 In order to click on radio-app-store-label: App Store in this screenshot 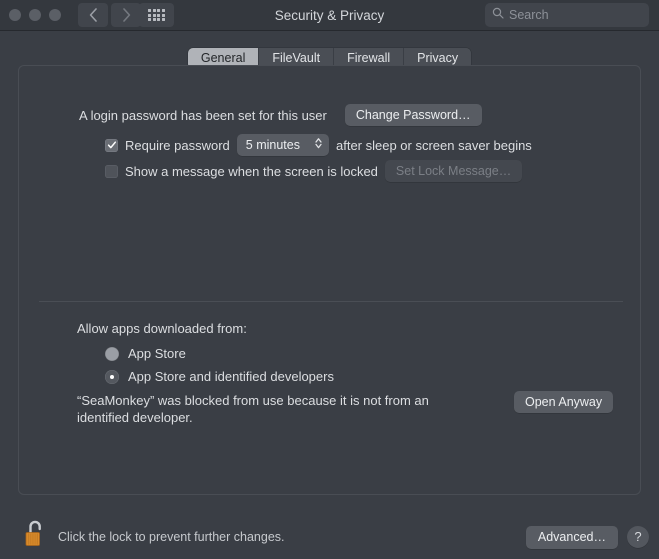, I will do `click(157, 353)`.